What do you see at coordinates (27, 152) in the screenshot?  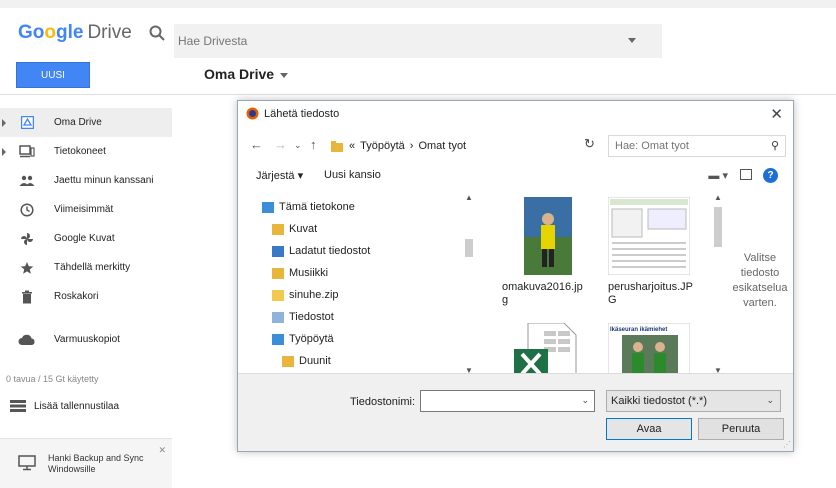 I see `computer-icon` at bounding box center [27, 152].